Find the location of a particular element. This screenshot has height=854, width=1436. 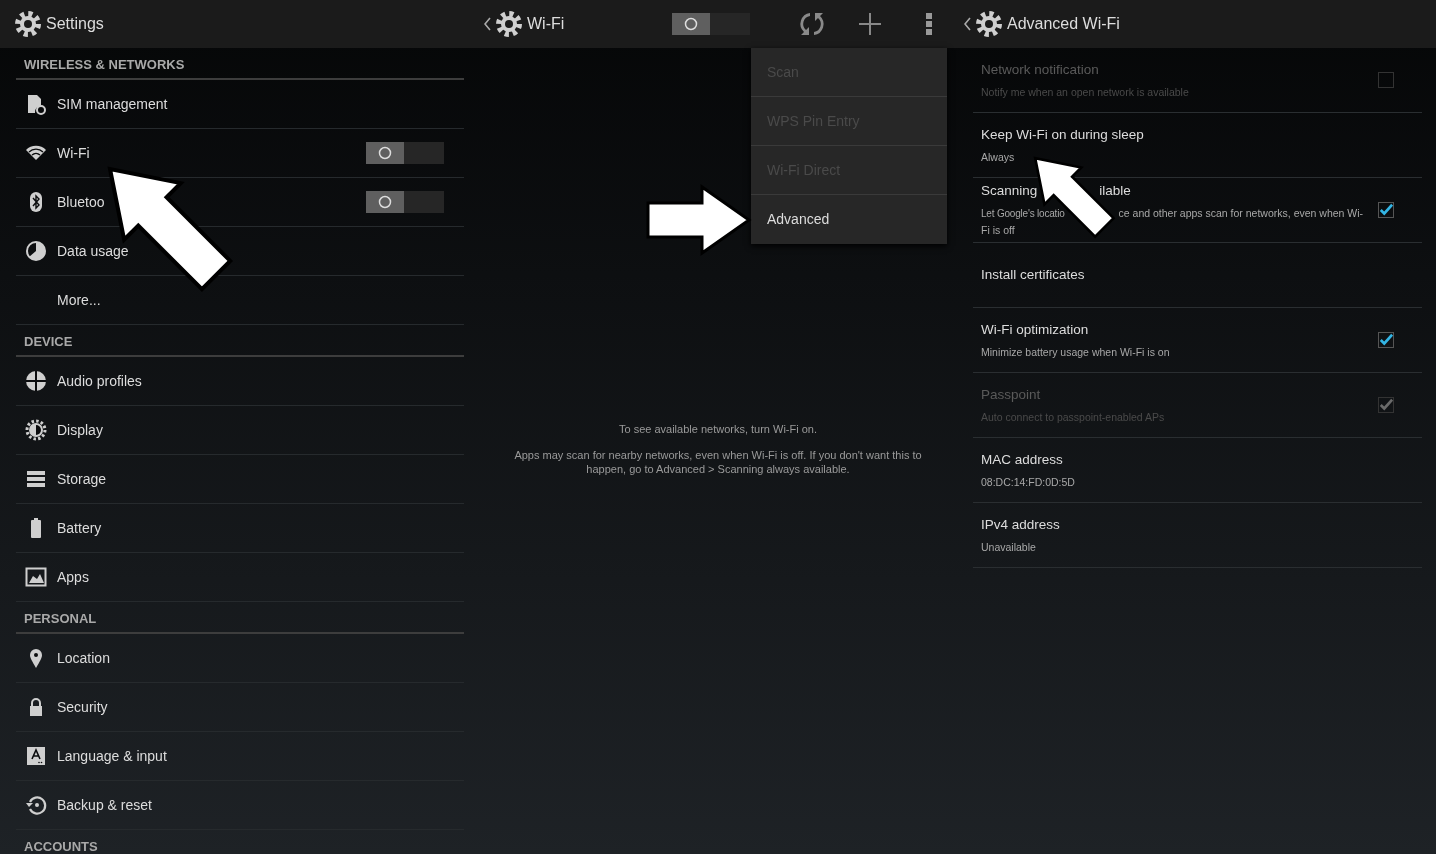

screen-title: Wi-Fi is located at coordinates (546, 24).